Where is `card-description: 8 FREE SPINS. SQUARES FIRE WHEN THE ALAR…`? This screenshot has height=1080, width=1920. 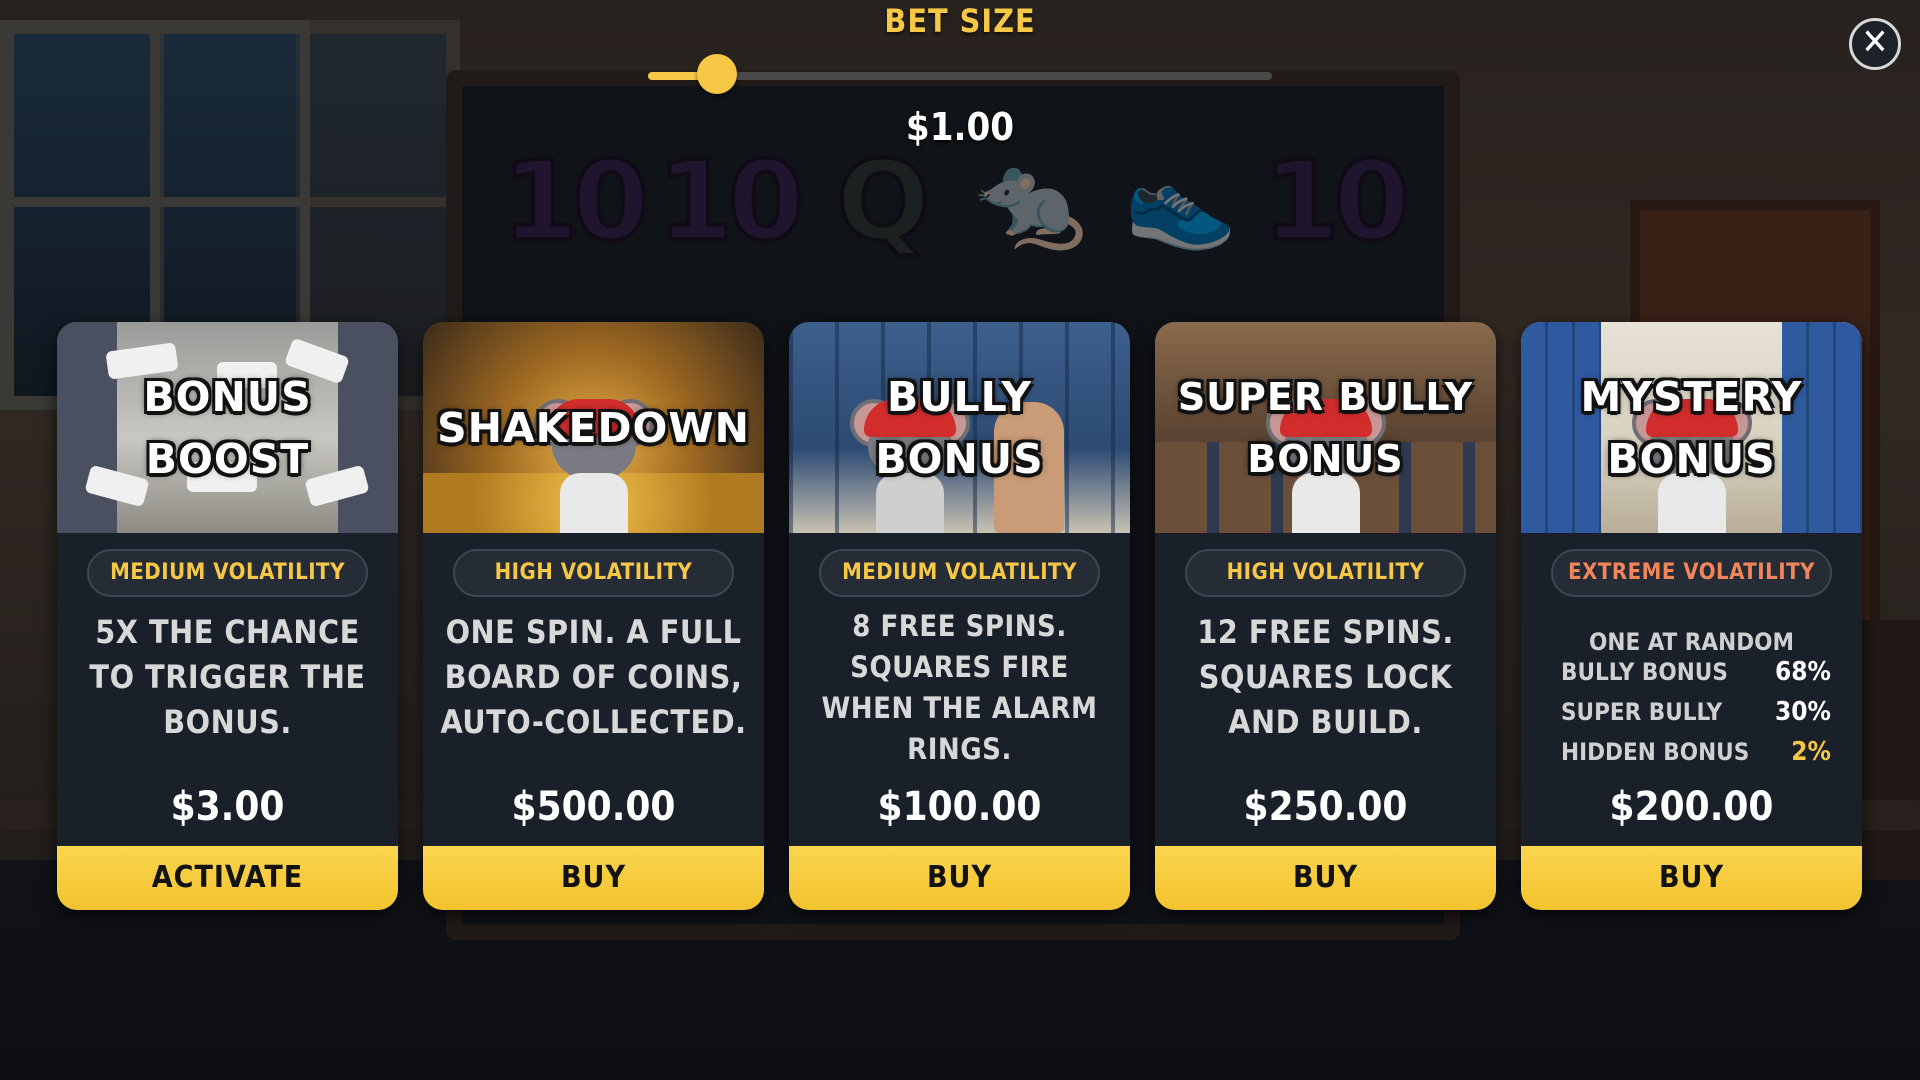
card-description: 8 FREE SPINS. SQUARES FIRE WHEN THE ALAR… is located at coordinates (959, 687).